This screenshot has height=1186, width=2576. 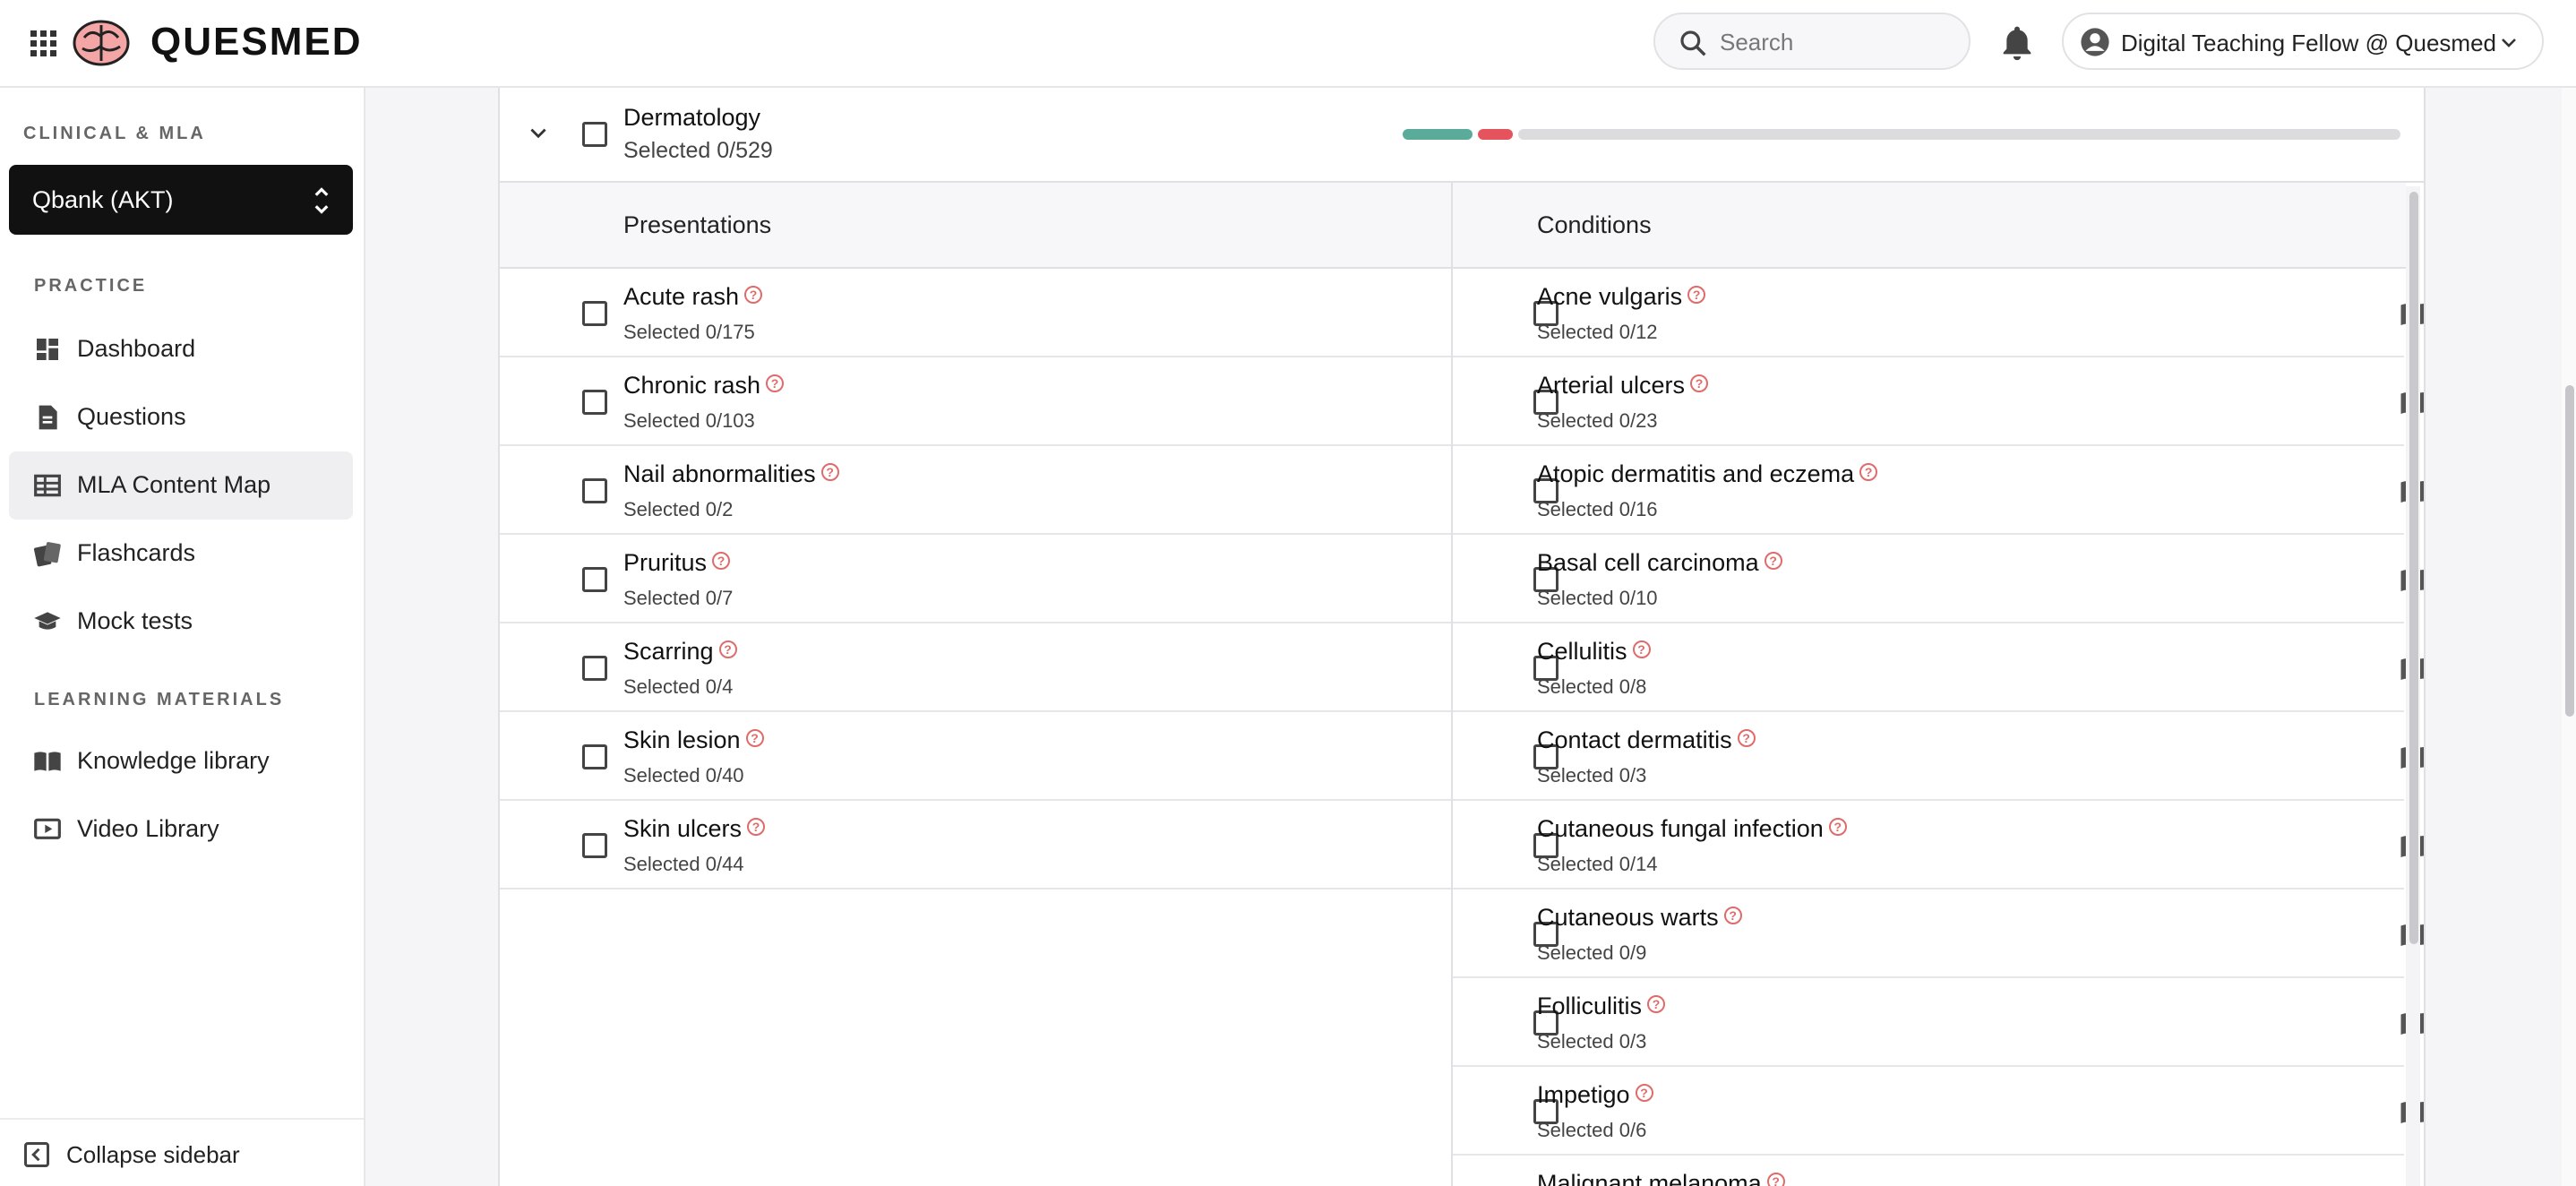 I want to click on row-selected-count: Selected 0/23, so click(x=1597, y=420).